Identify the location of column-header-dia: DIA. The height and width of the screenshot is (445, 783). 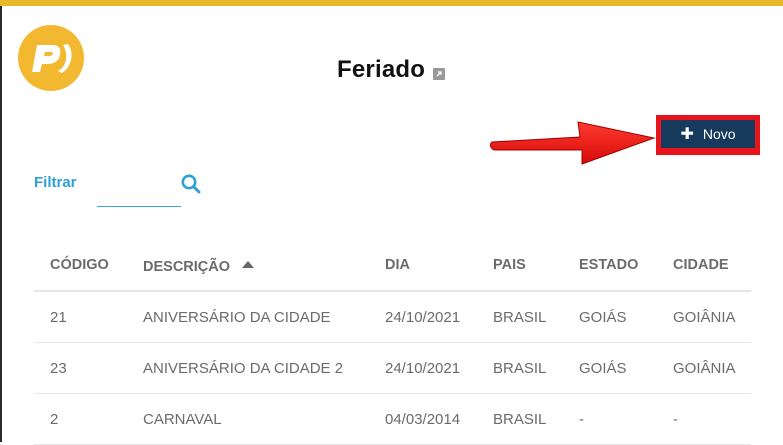
(423, 265).